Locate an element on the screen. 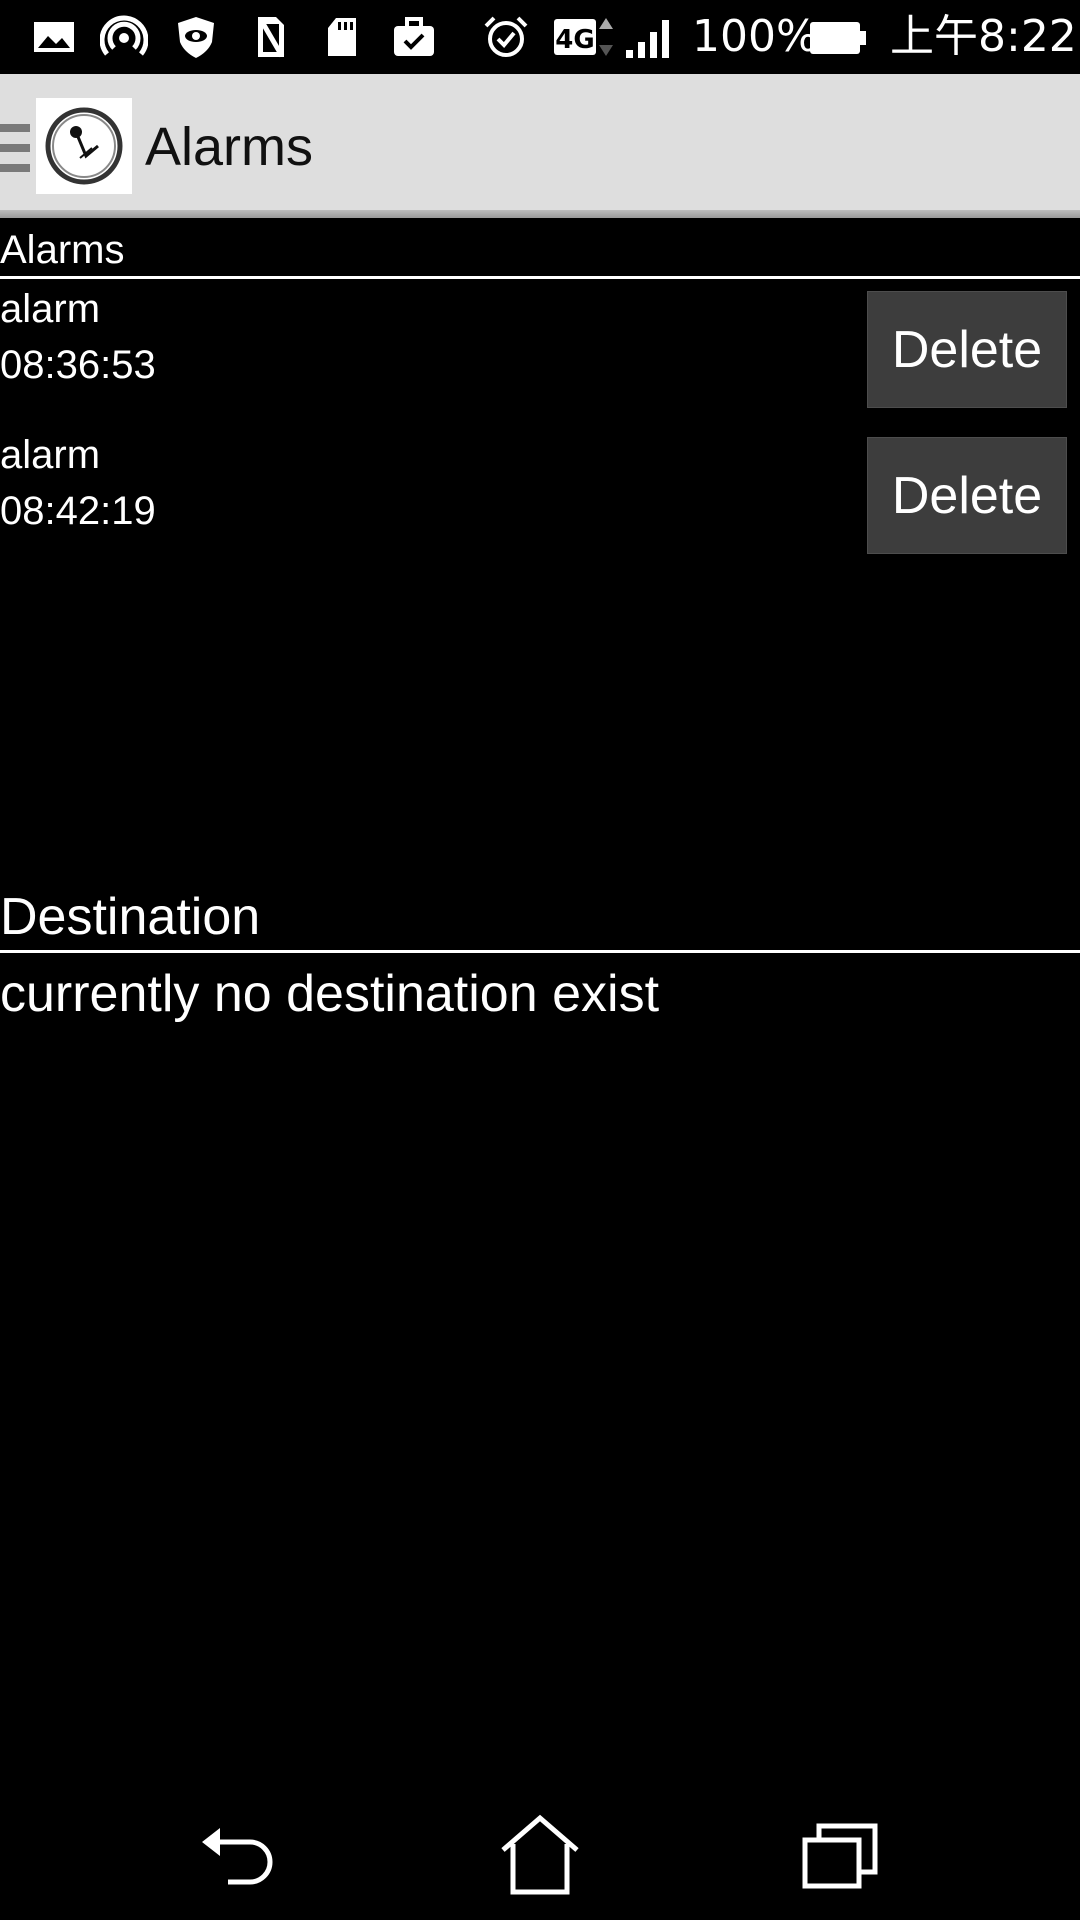 This screenshot has height=1920, width=1080. page-title: Alarms is located at coordinates (229, 147).